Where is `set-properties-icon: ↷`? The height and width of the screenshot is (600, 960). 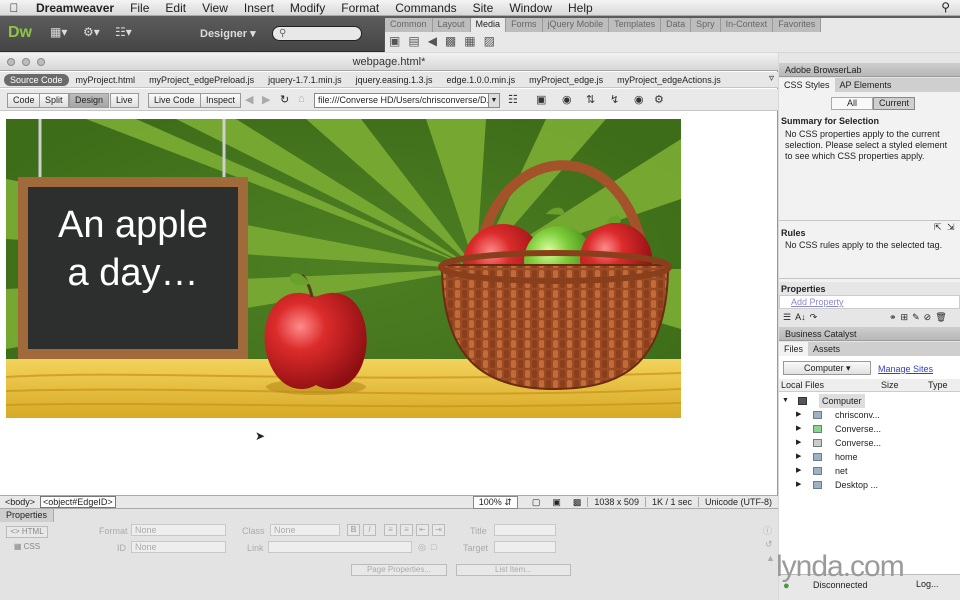 set-properties-icon: ↷ is located at coordinates (814, 317).